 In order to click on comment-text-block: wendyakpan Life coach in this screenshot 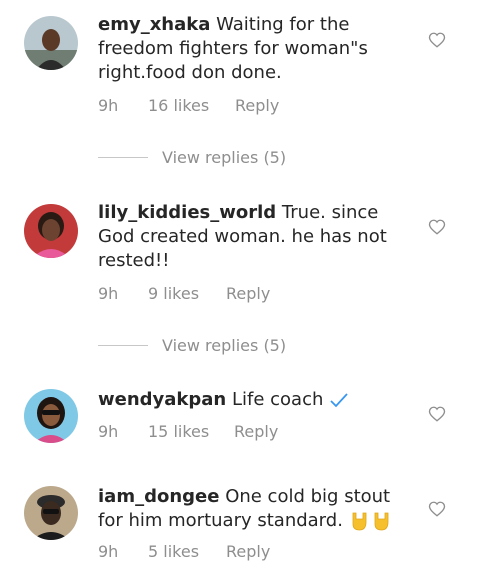, I will do `click(258, 400)`.